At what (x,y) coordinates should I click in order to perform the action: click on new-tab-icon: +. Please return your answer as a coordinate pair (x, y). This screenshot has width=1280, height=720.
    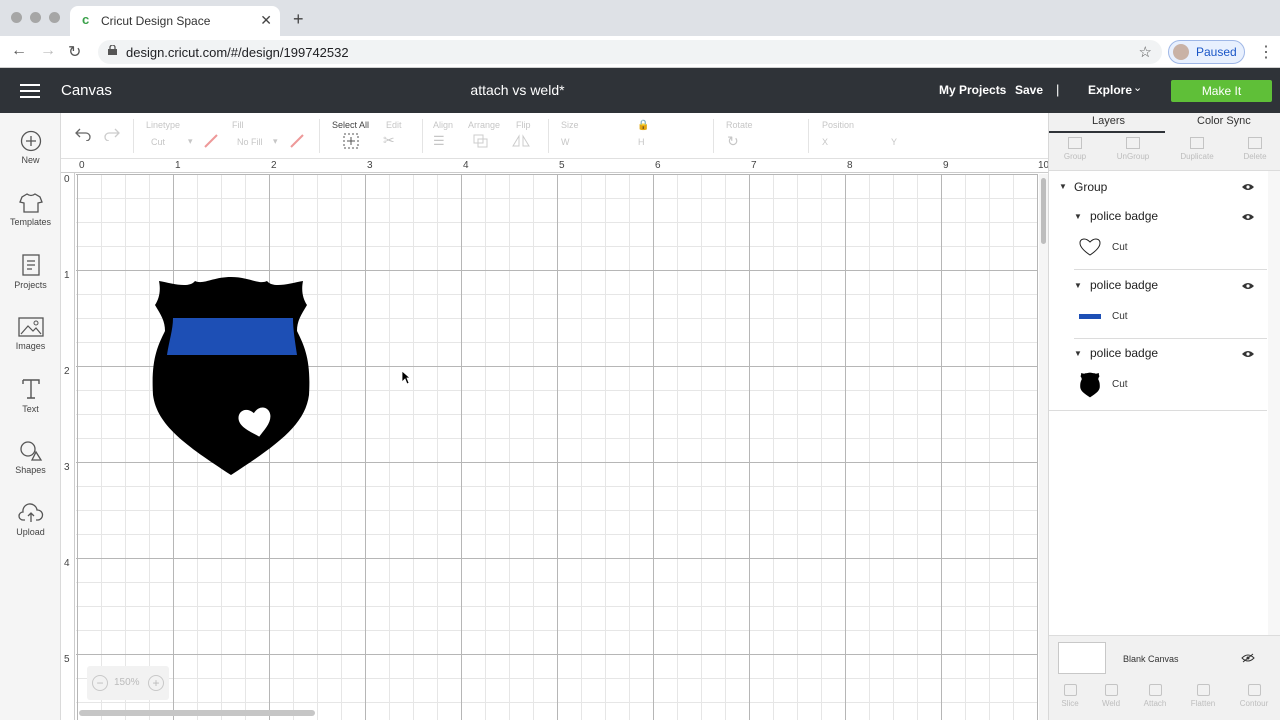
    Looking at the image, I should click on (298, 19).